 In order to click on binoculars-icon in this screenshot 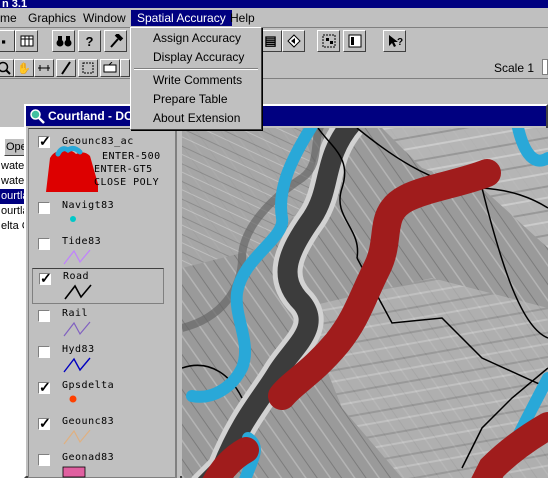, I will do `click(63, 41)`.